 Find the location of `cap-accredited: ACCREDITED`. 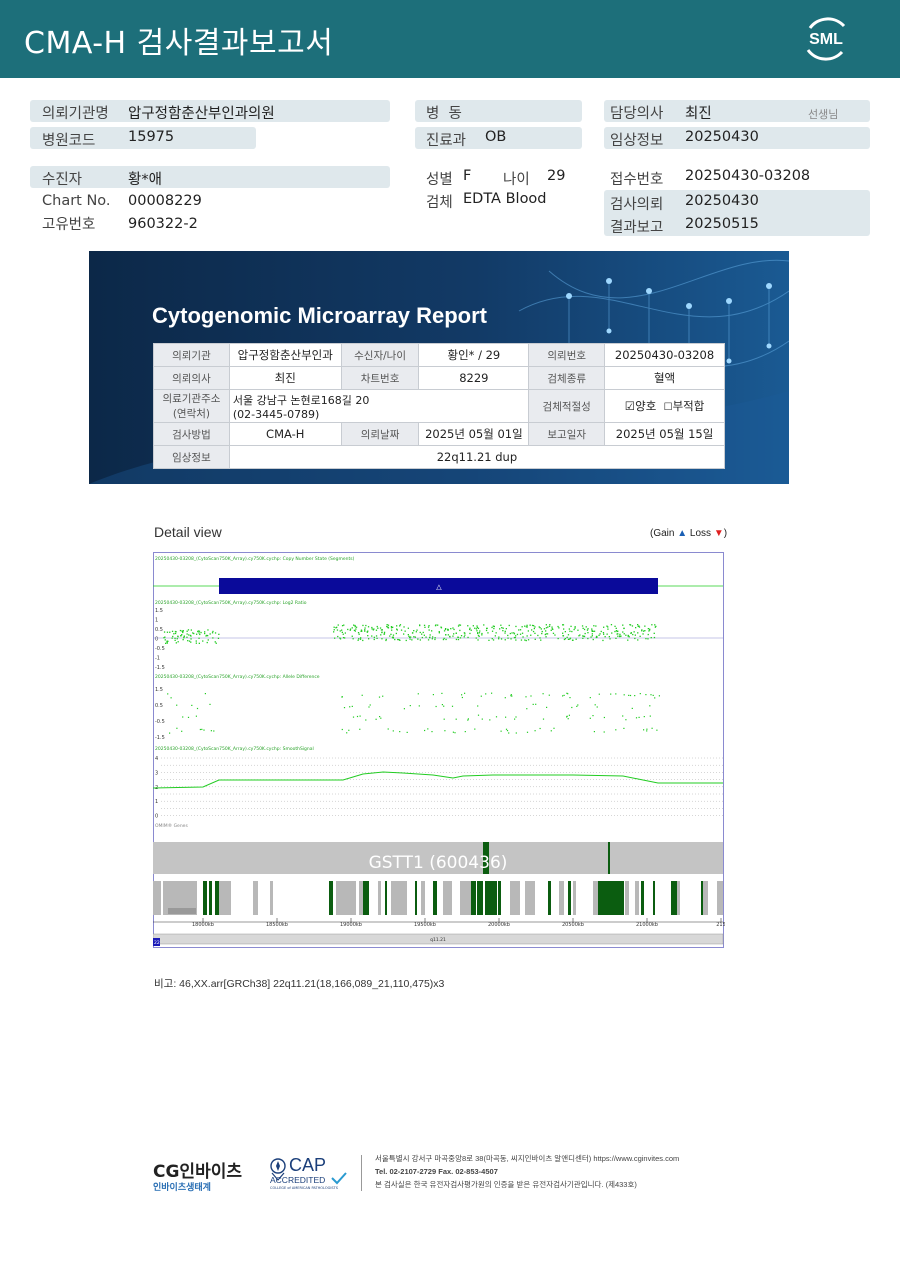

cap-accredited: ACCREDITED is located at coordinates (298, 1180).